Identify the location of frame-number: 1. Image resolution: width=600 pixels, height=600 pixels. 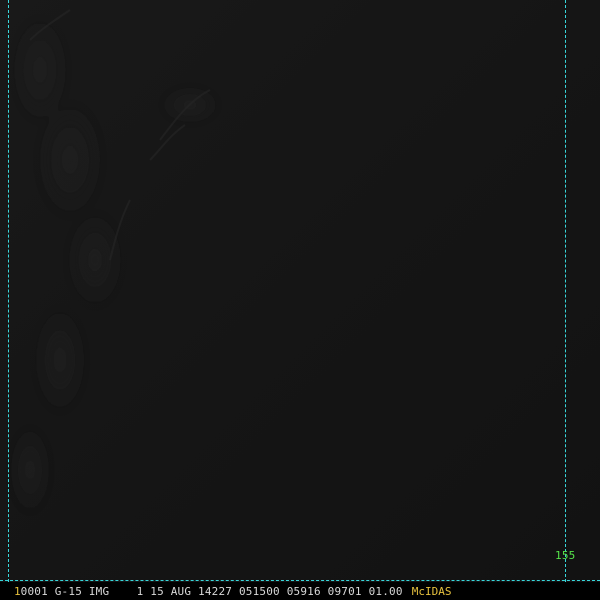
(17, 591).